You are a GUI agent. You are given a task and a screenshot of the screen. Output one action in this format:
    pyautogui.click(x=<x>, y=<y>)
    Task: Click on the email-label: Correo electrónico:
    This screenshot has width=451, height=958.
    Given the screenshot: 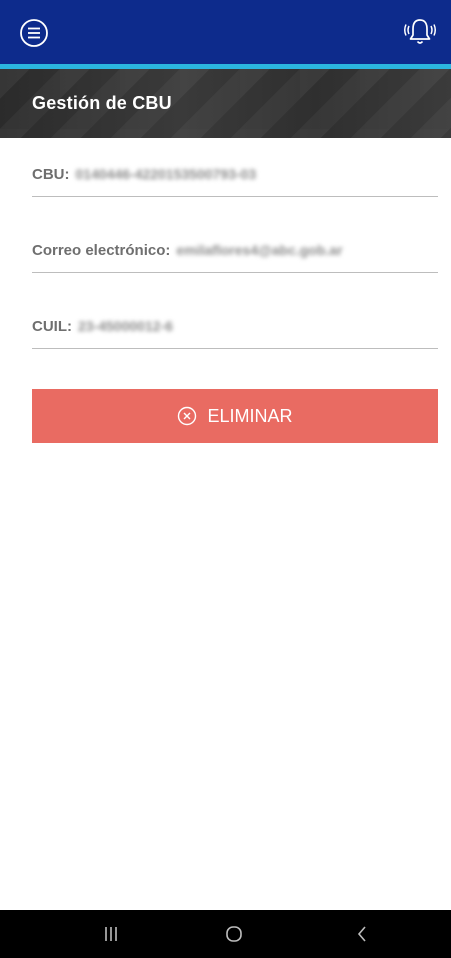 What is the action you would take?
    pyautogui.click(x=101, y=250)
    